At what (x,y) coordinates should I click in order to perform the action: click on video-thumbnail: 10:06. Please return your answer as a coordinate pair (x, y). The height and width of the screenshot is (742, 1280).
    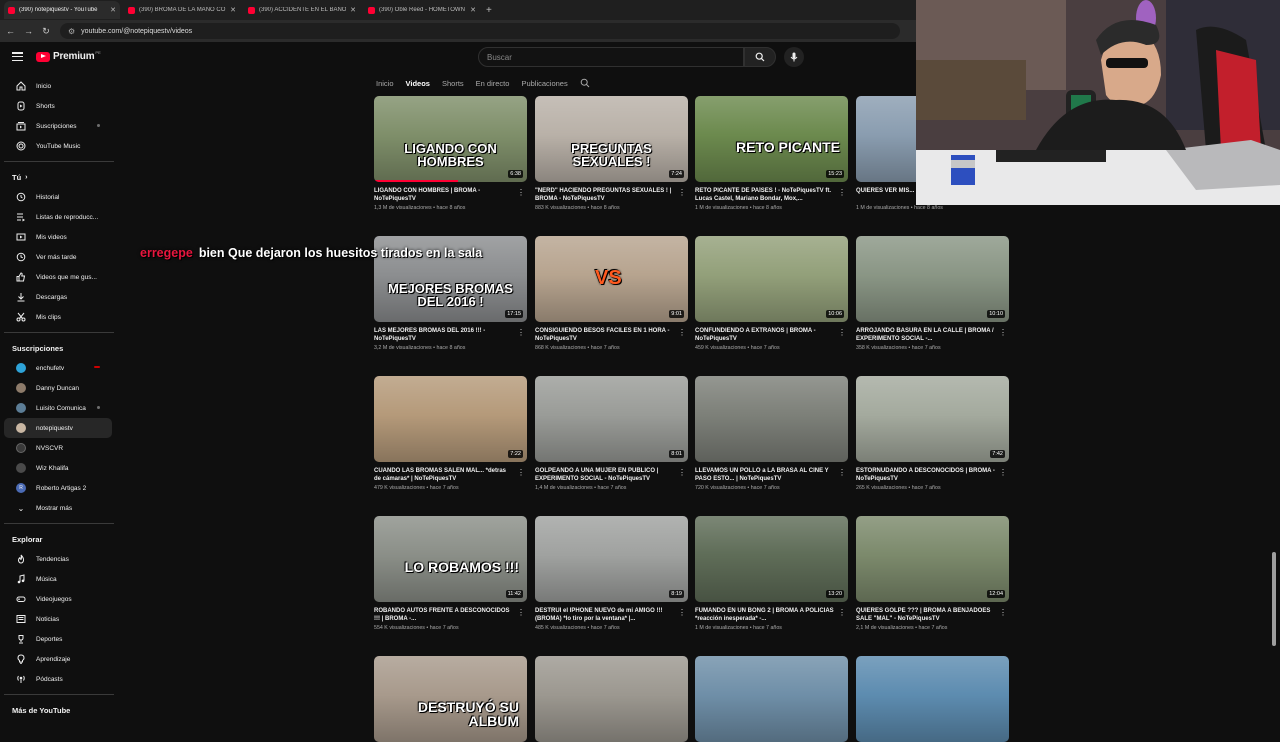
    Looking at the image, I should click on (771, 279).